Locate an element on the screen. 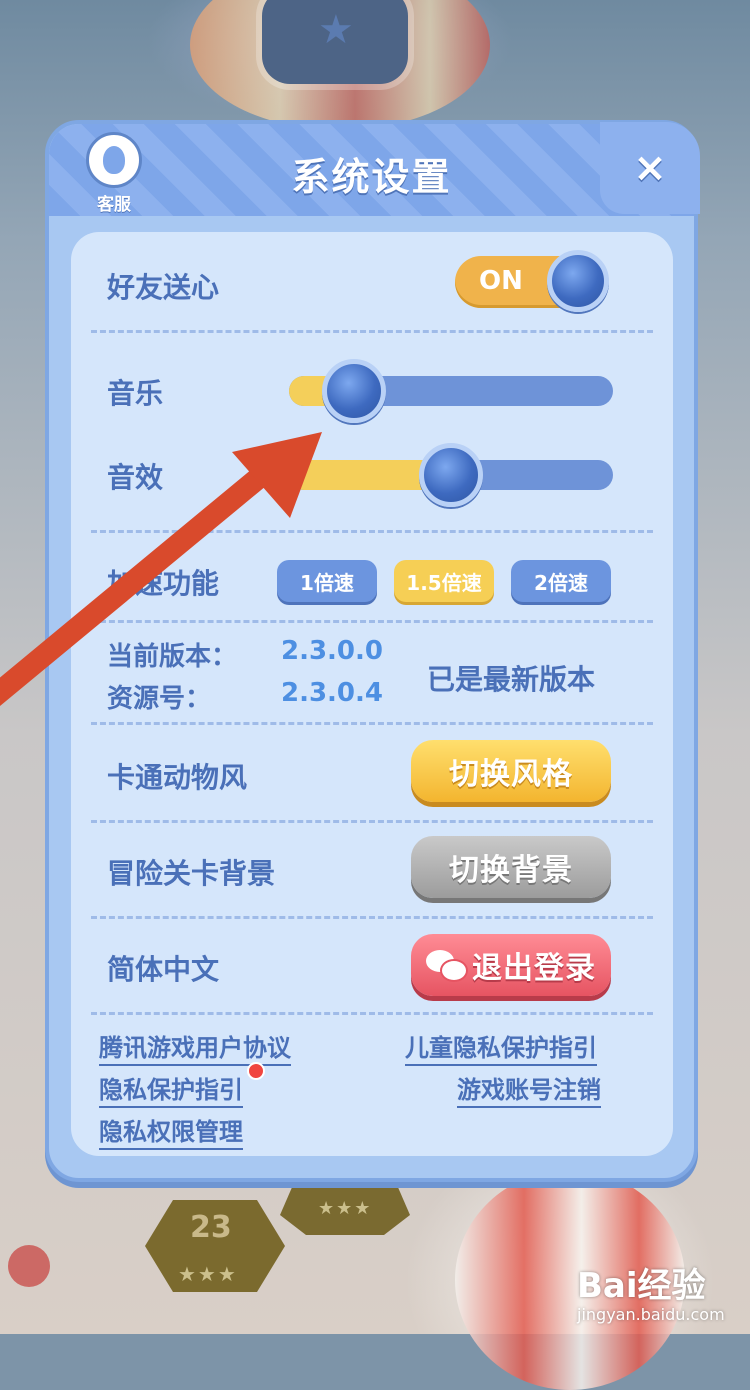 This screenshot has width=750, height=1390. dialog-header: 客服 系统设置 × is located at coordinates (374, 169).